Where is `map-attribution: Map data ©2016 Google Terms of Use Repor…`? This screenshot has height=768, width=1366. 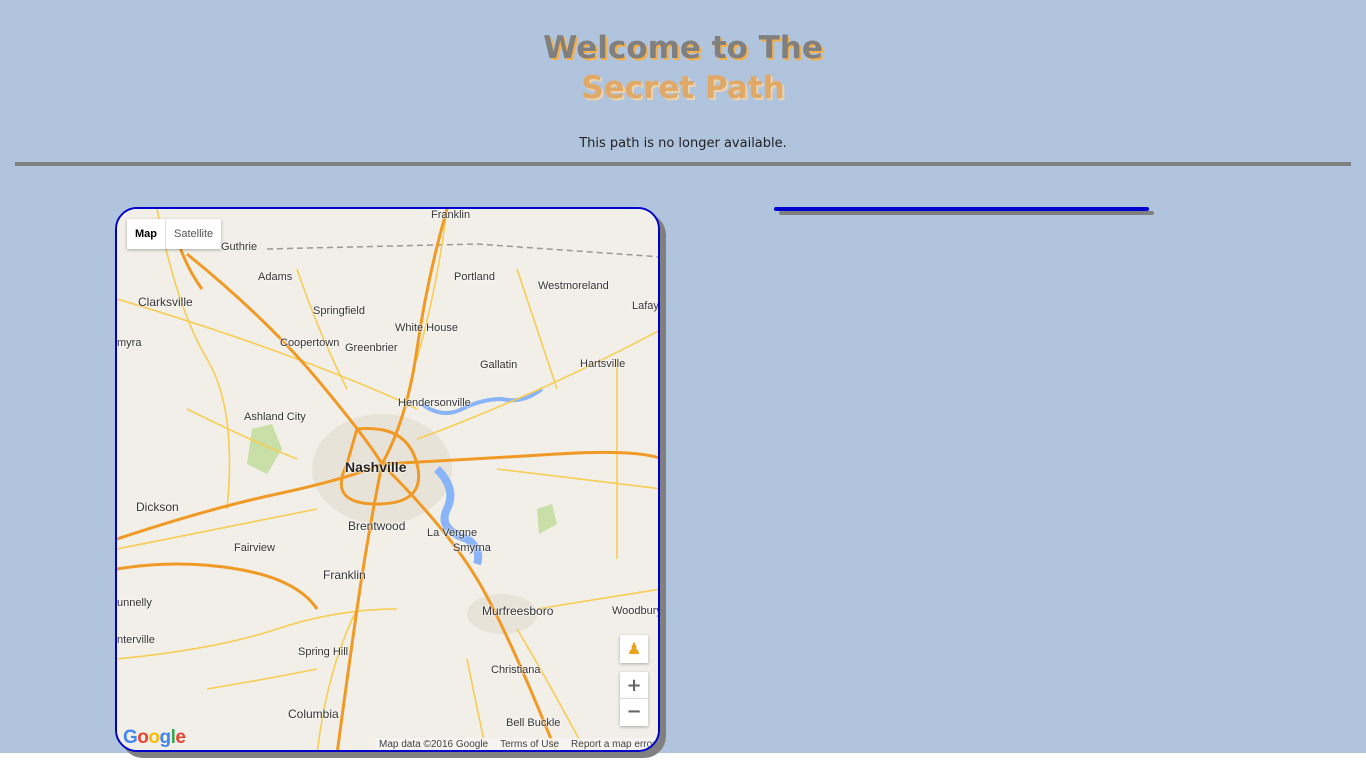 map-attribution: Map data ©2016 Google Terms of Use Repor… is located at coordinates (516, 744).